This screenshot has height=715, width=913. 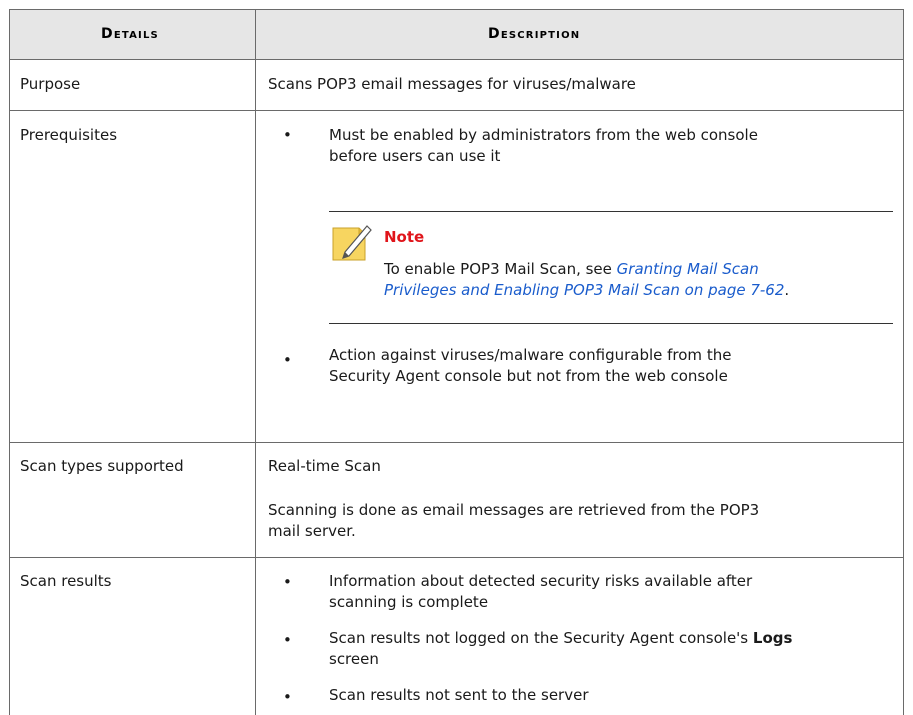 What do you see at coordinates (354, 659) in the screenshot?
I see `results-bullet2-line2: screen` at bounding box center [354, 659].